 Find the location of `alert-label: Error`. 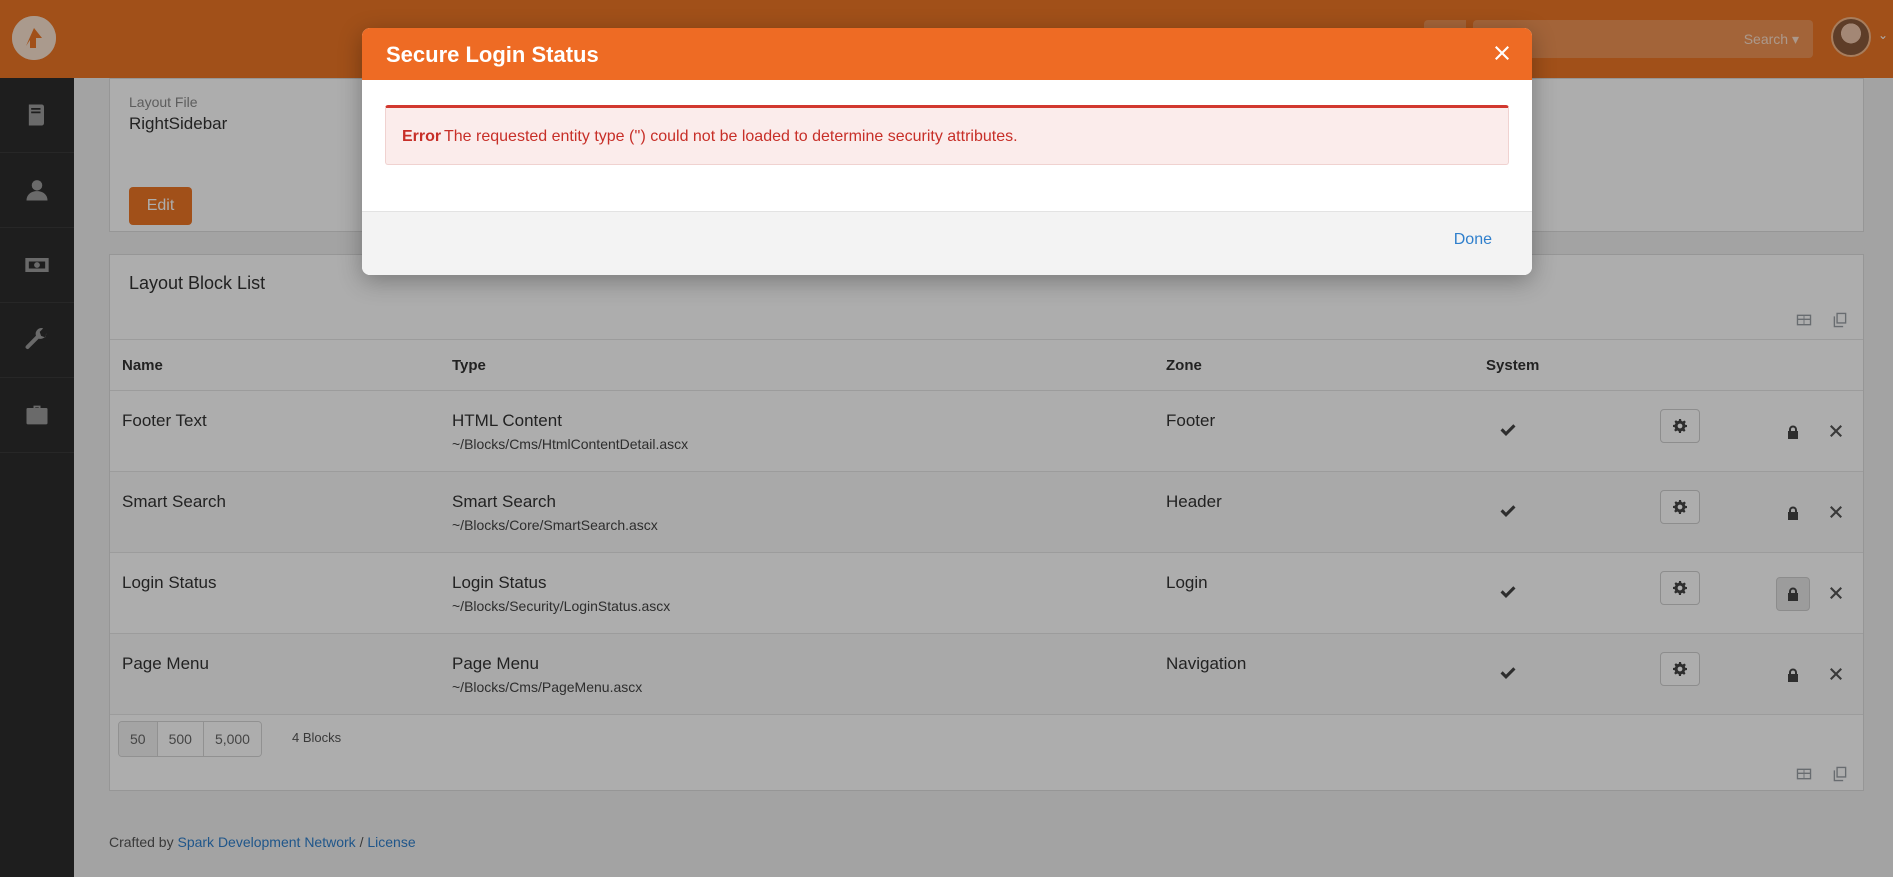

alert-label: Error is located at coordinates (422, 136).